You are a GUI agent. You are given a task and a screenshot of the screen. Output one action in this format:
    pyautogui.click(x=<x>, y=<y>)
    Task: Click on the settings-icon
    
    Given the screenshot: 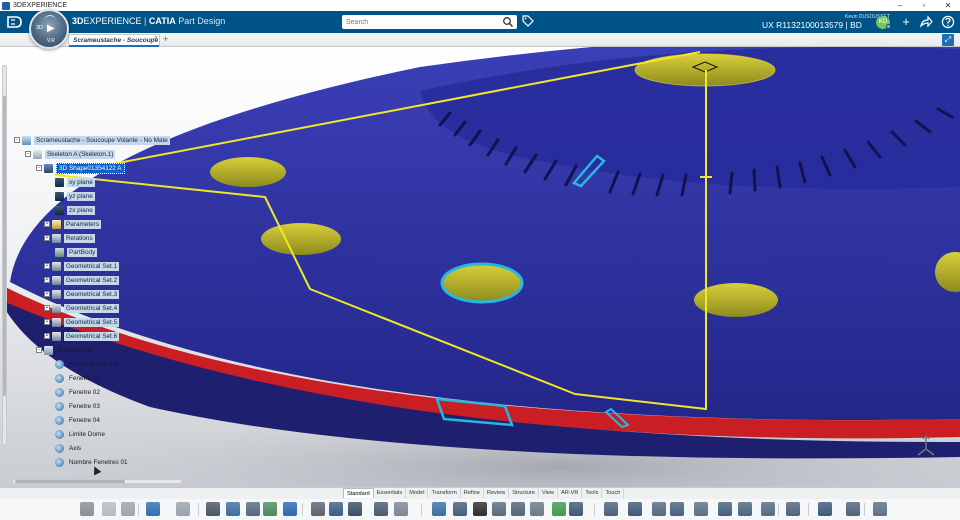 What is the action you would take?
    pyautogui.click(x=853, y=509)
    